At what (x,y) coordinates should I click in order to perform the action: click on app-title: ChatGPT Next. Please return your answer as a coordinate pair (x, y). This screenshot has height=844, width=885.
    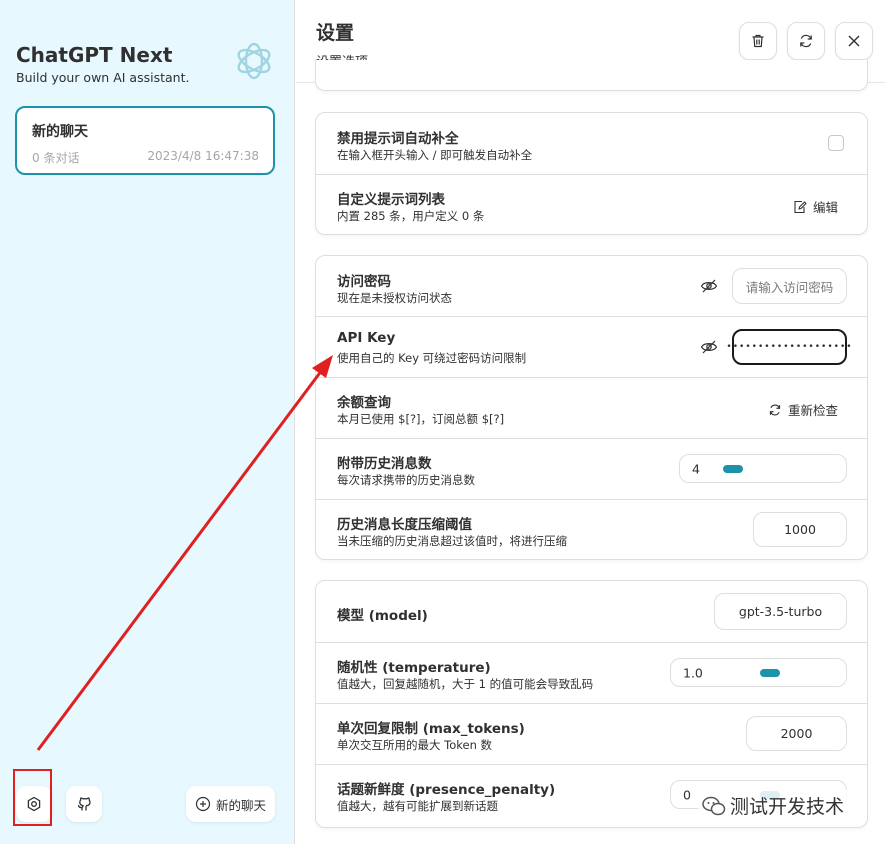
    Looking at the image, I should click on (94, 55).